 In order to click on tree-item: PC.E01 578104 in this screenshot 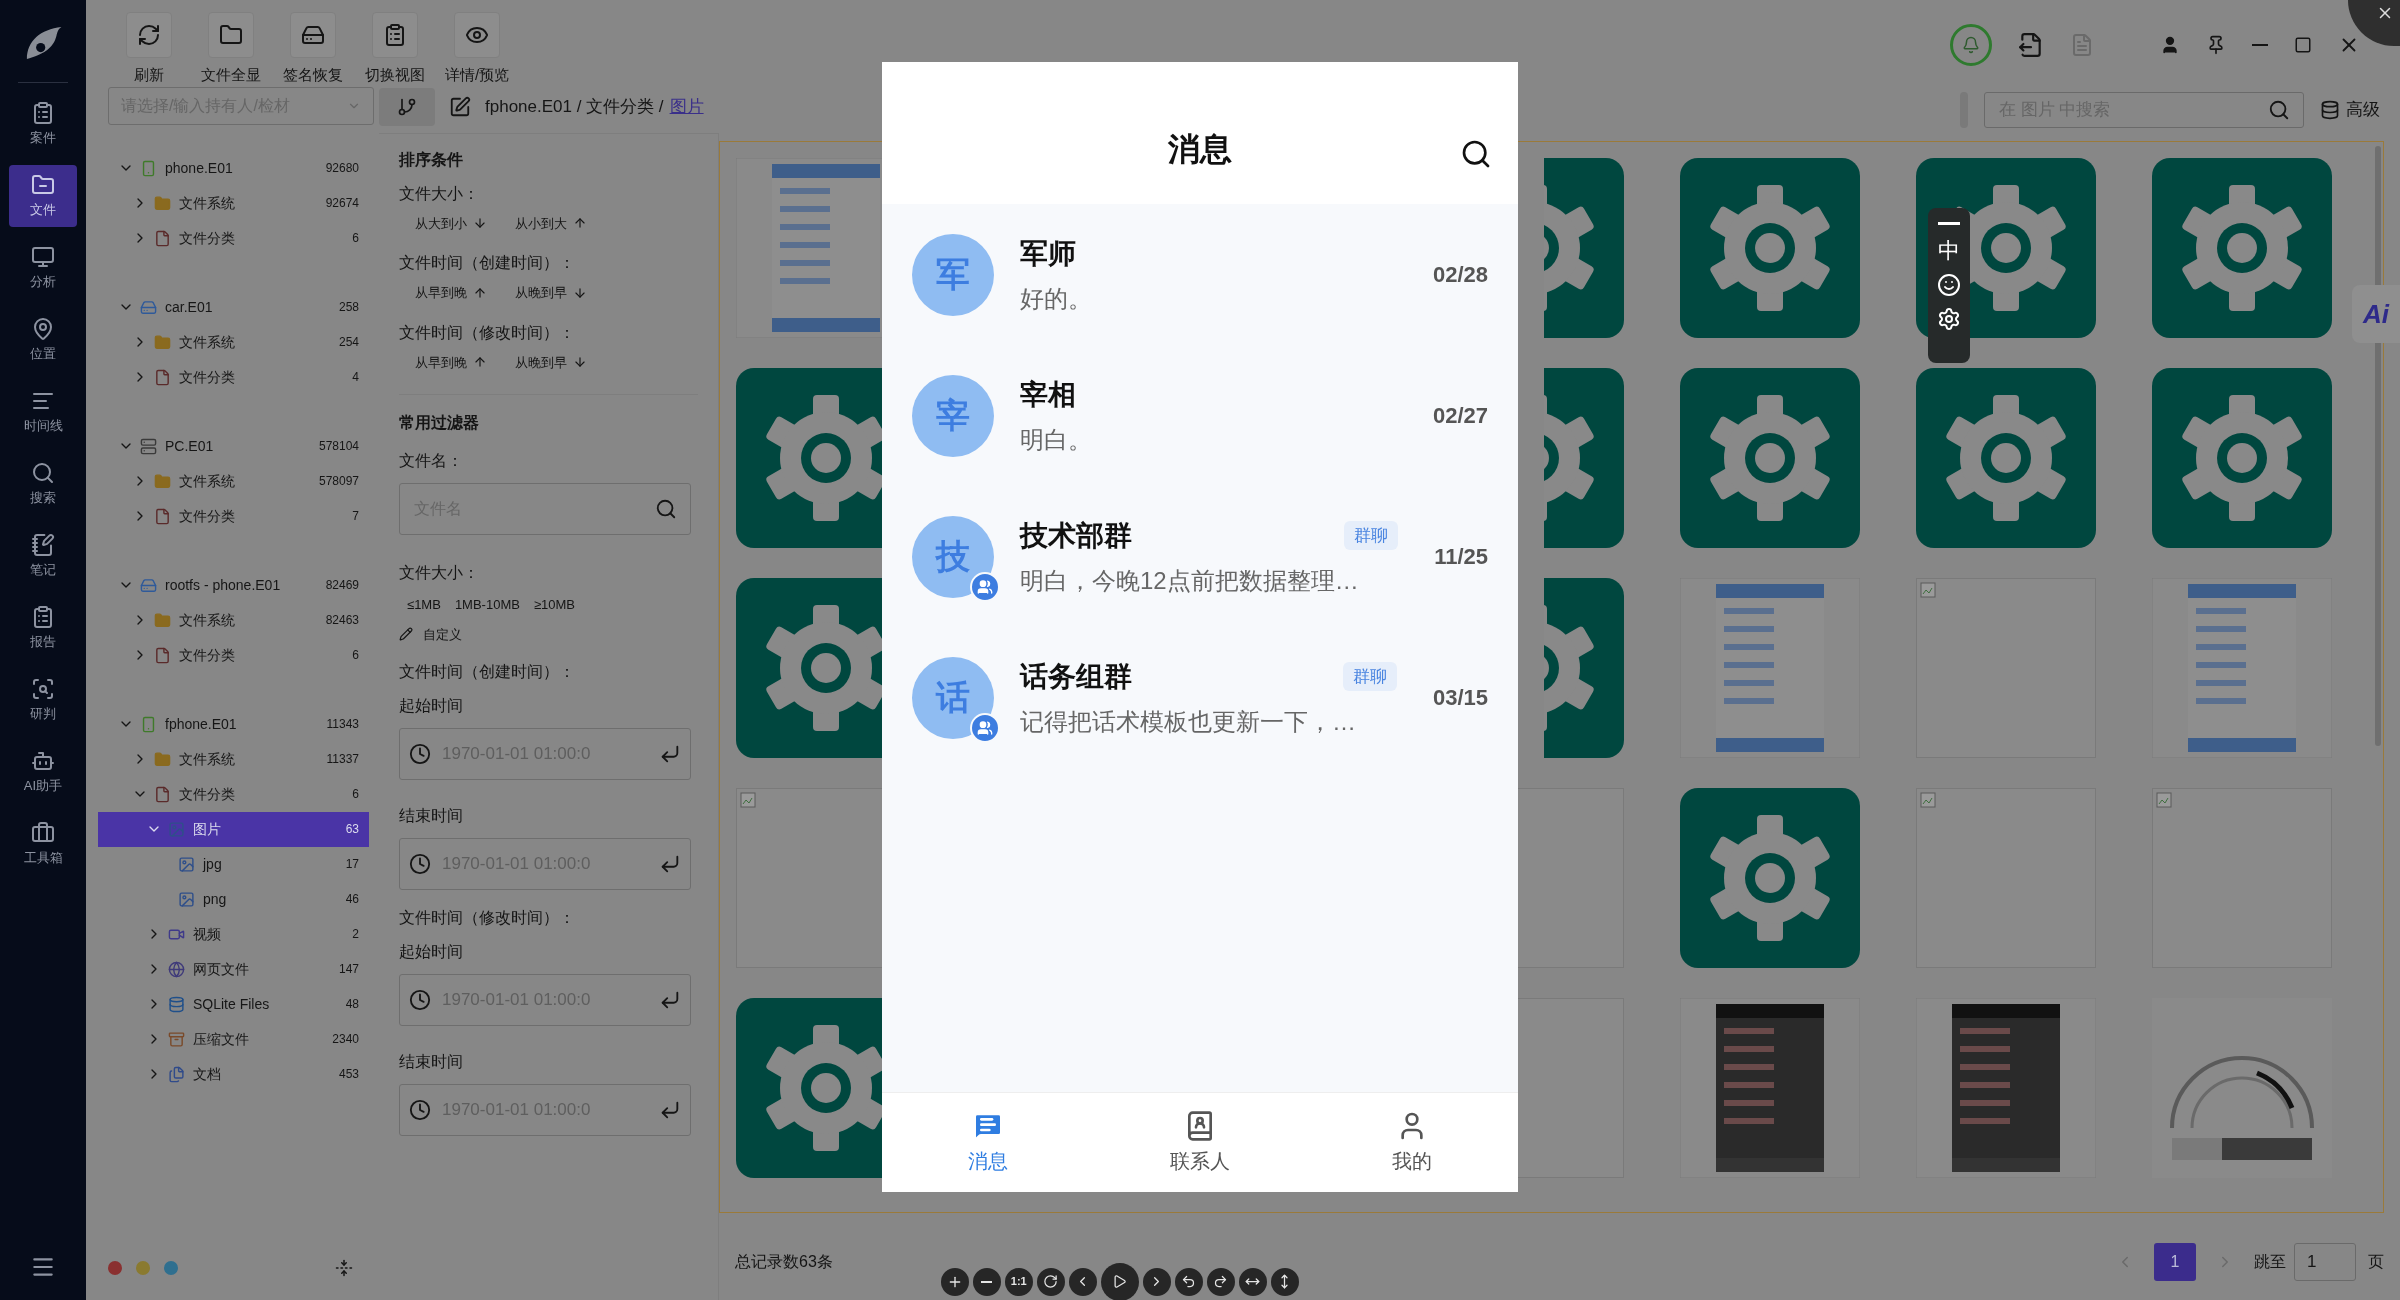, I will do `click(233, 446)`.